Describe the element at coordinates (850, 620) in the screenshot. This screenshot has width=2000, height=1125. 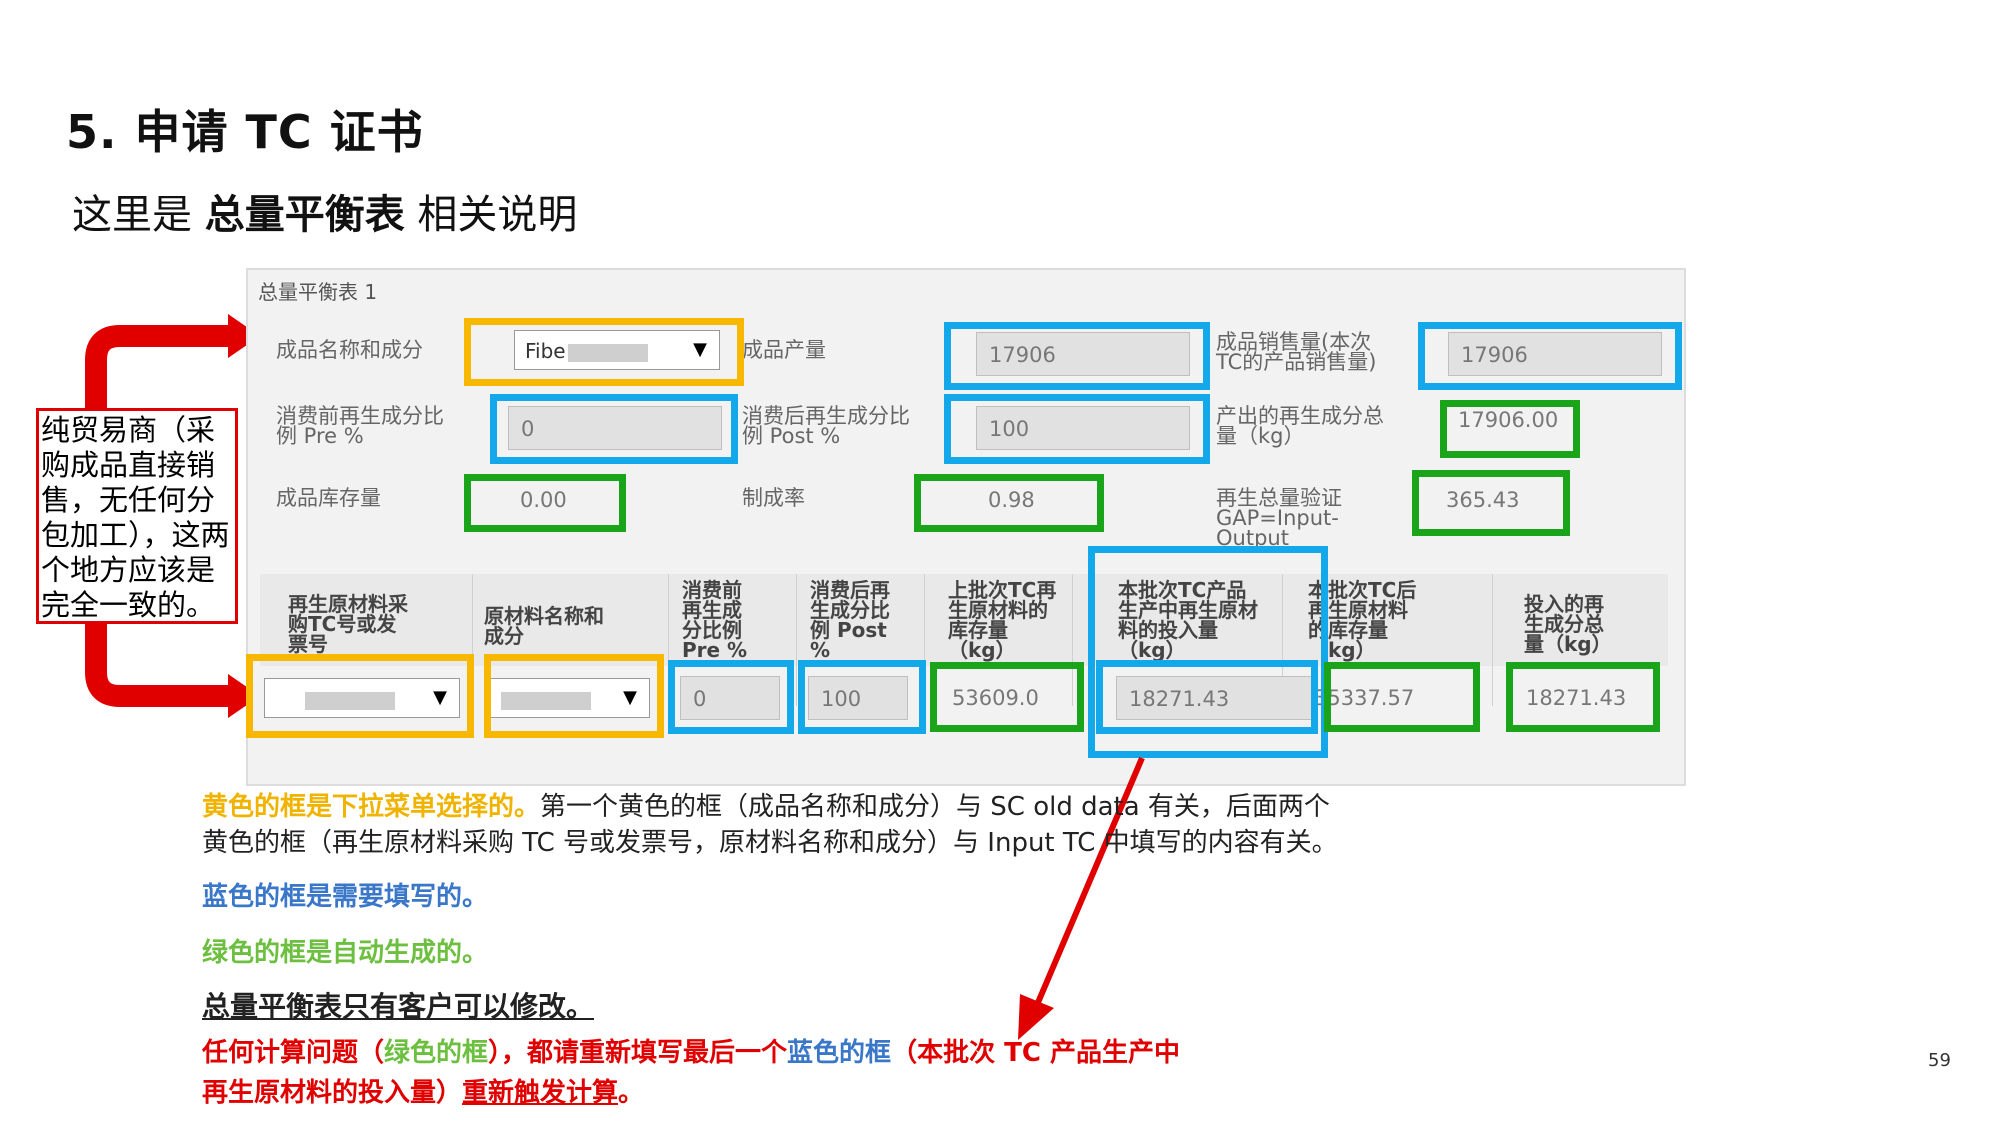
I see `th-post: 消费后再 生成分比例 Post%` at that location.